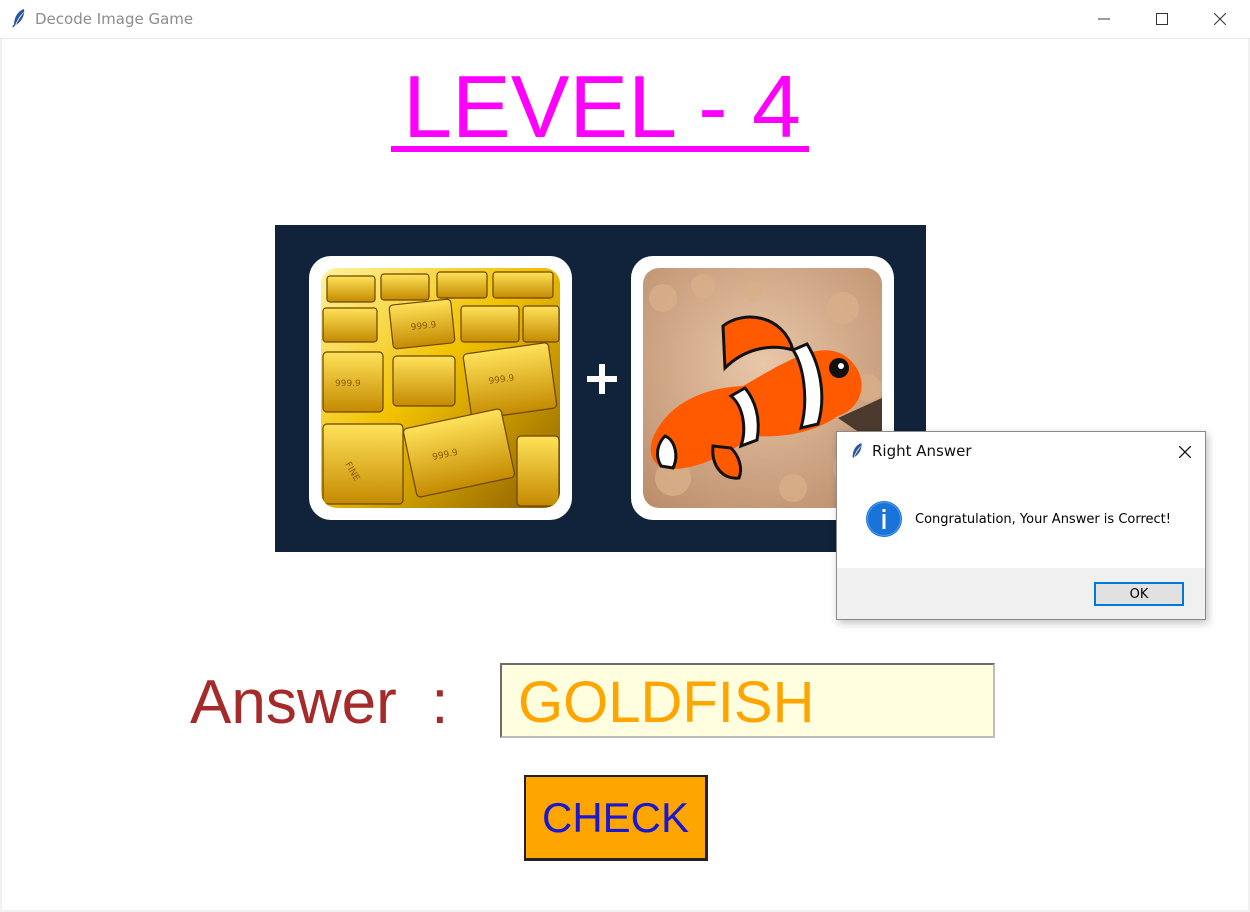  I want to click on minimize-icon, so click(1104, 19).